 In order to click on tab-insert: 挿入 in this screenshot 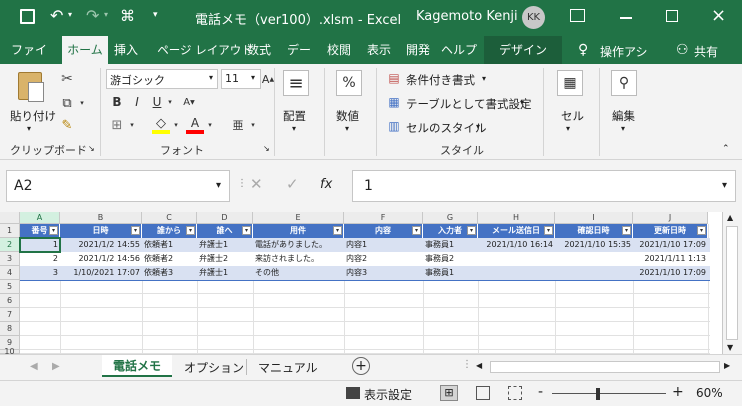, I will do `click(126, 50)`.